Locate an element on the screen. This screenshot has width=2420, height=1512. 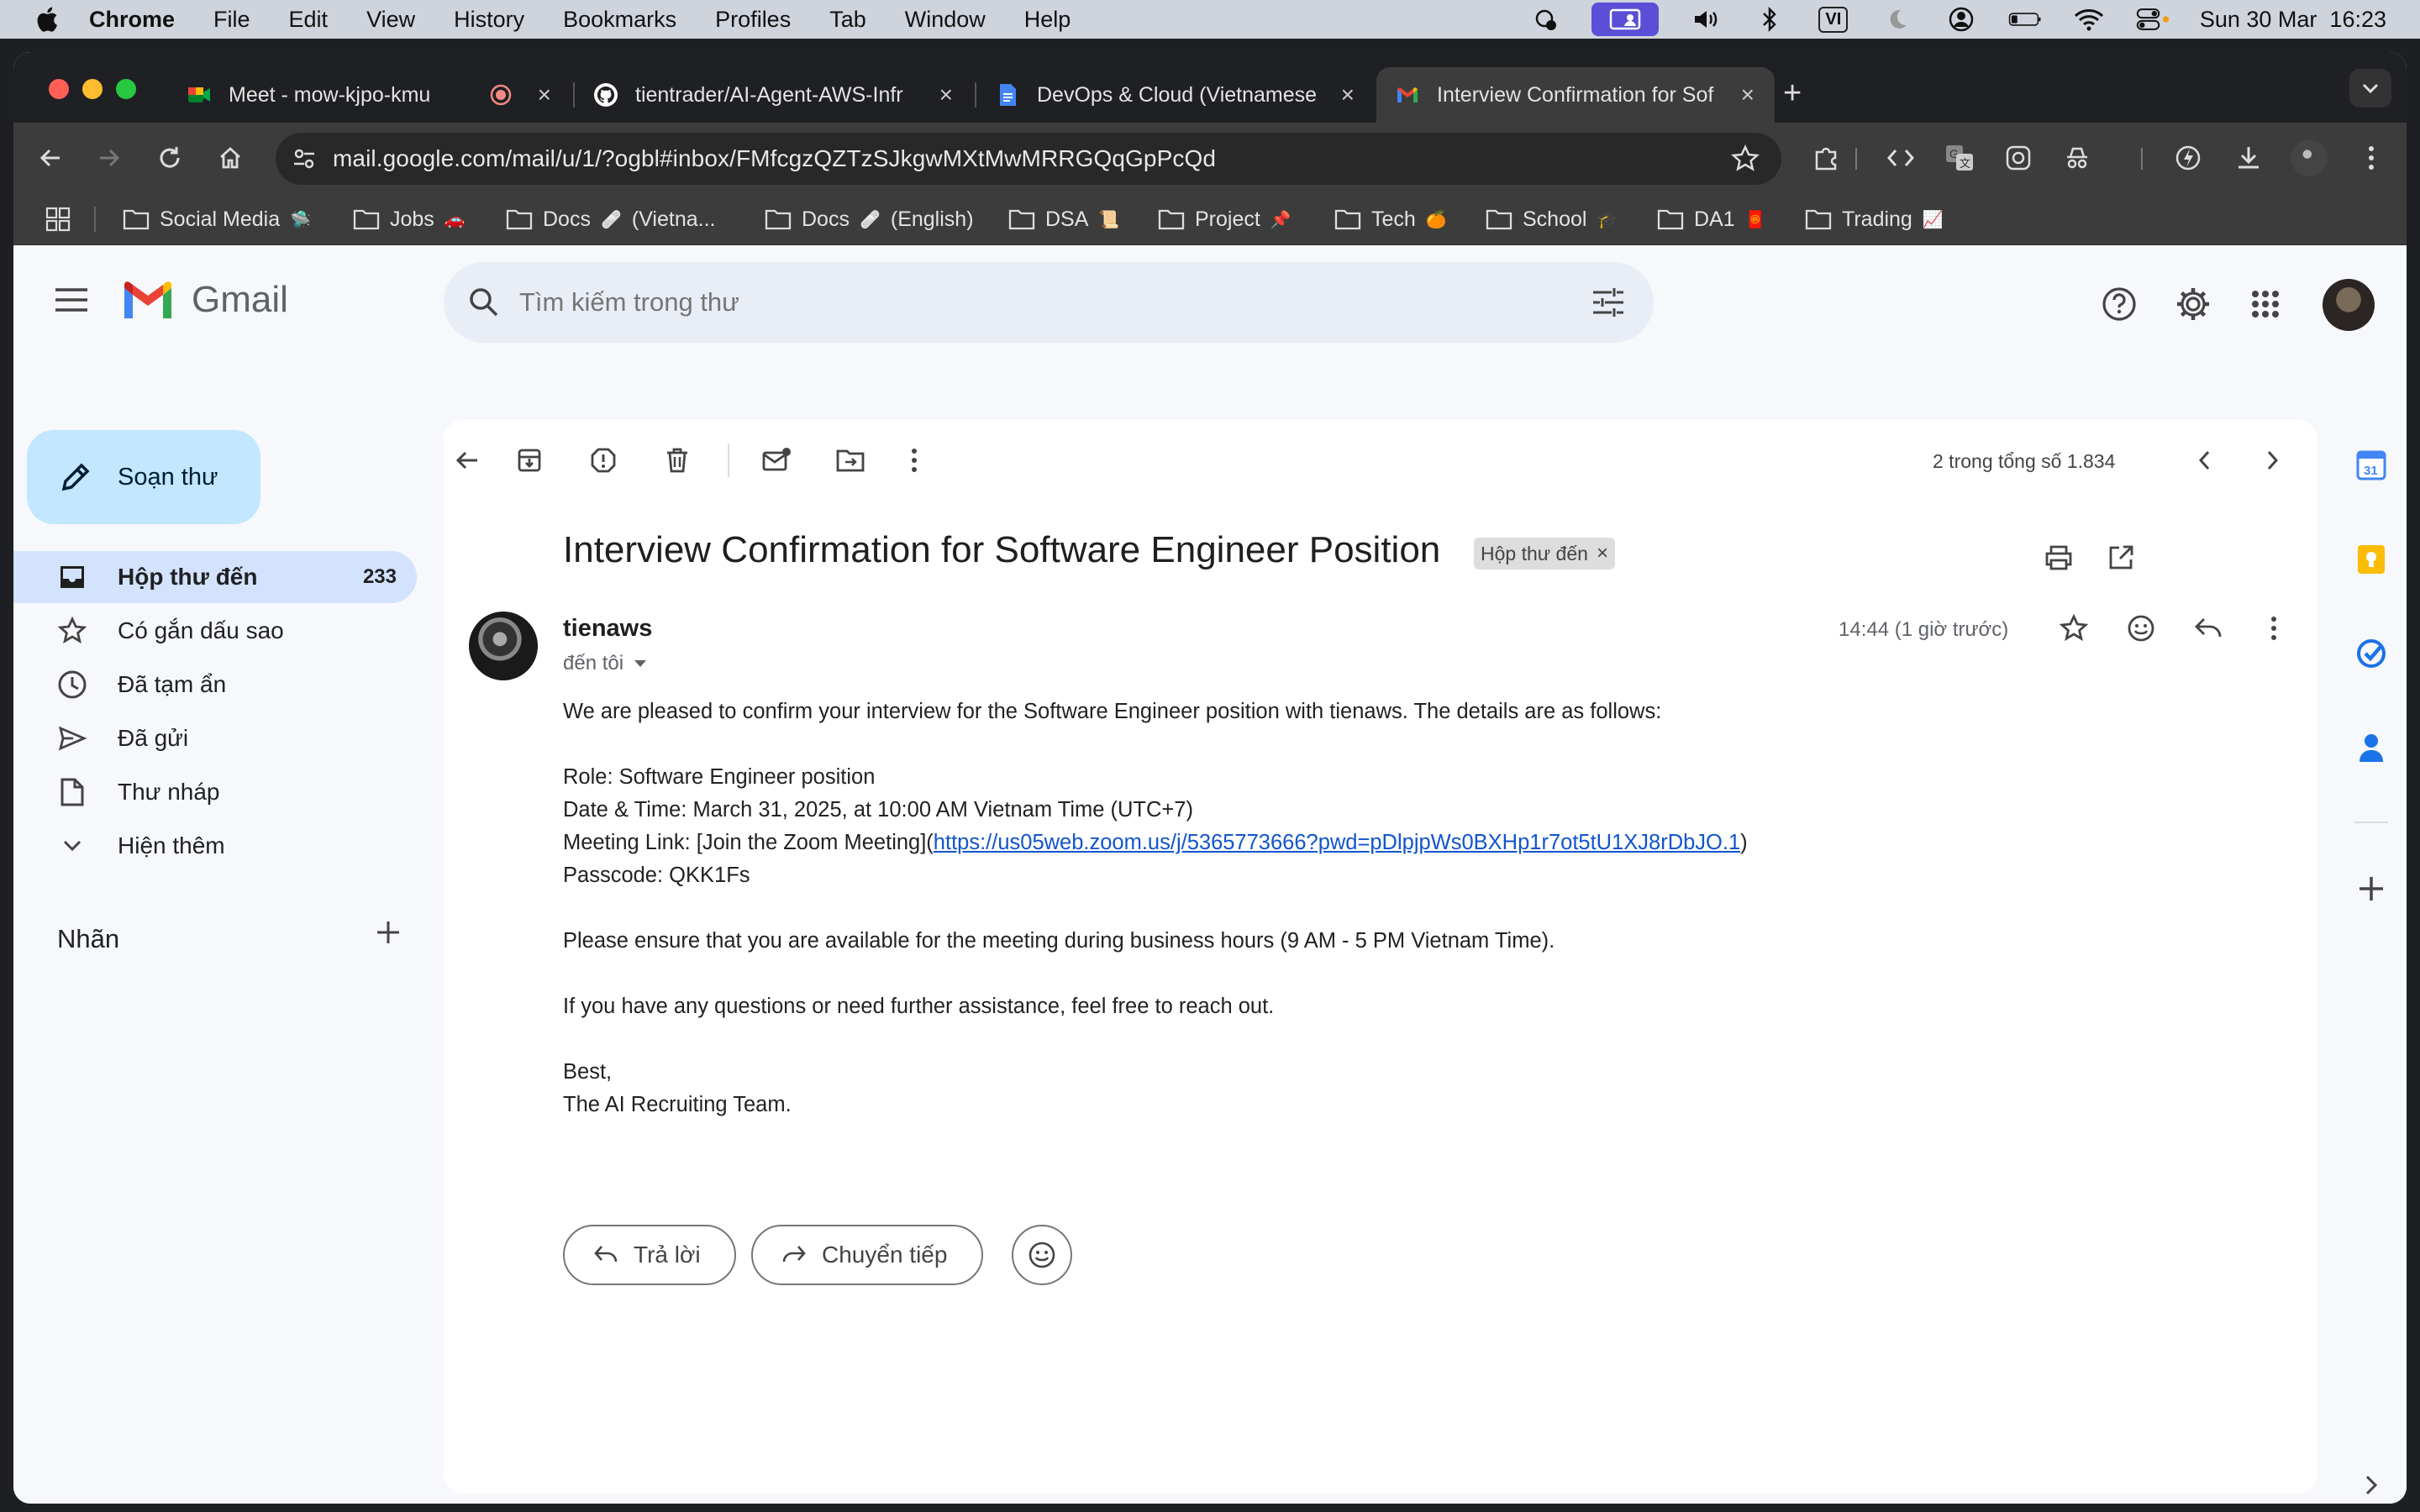
bookmark-folder-social-media: Social Media 🛸 is located at coordinates (217, 219).